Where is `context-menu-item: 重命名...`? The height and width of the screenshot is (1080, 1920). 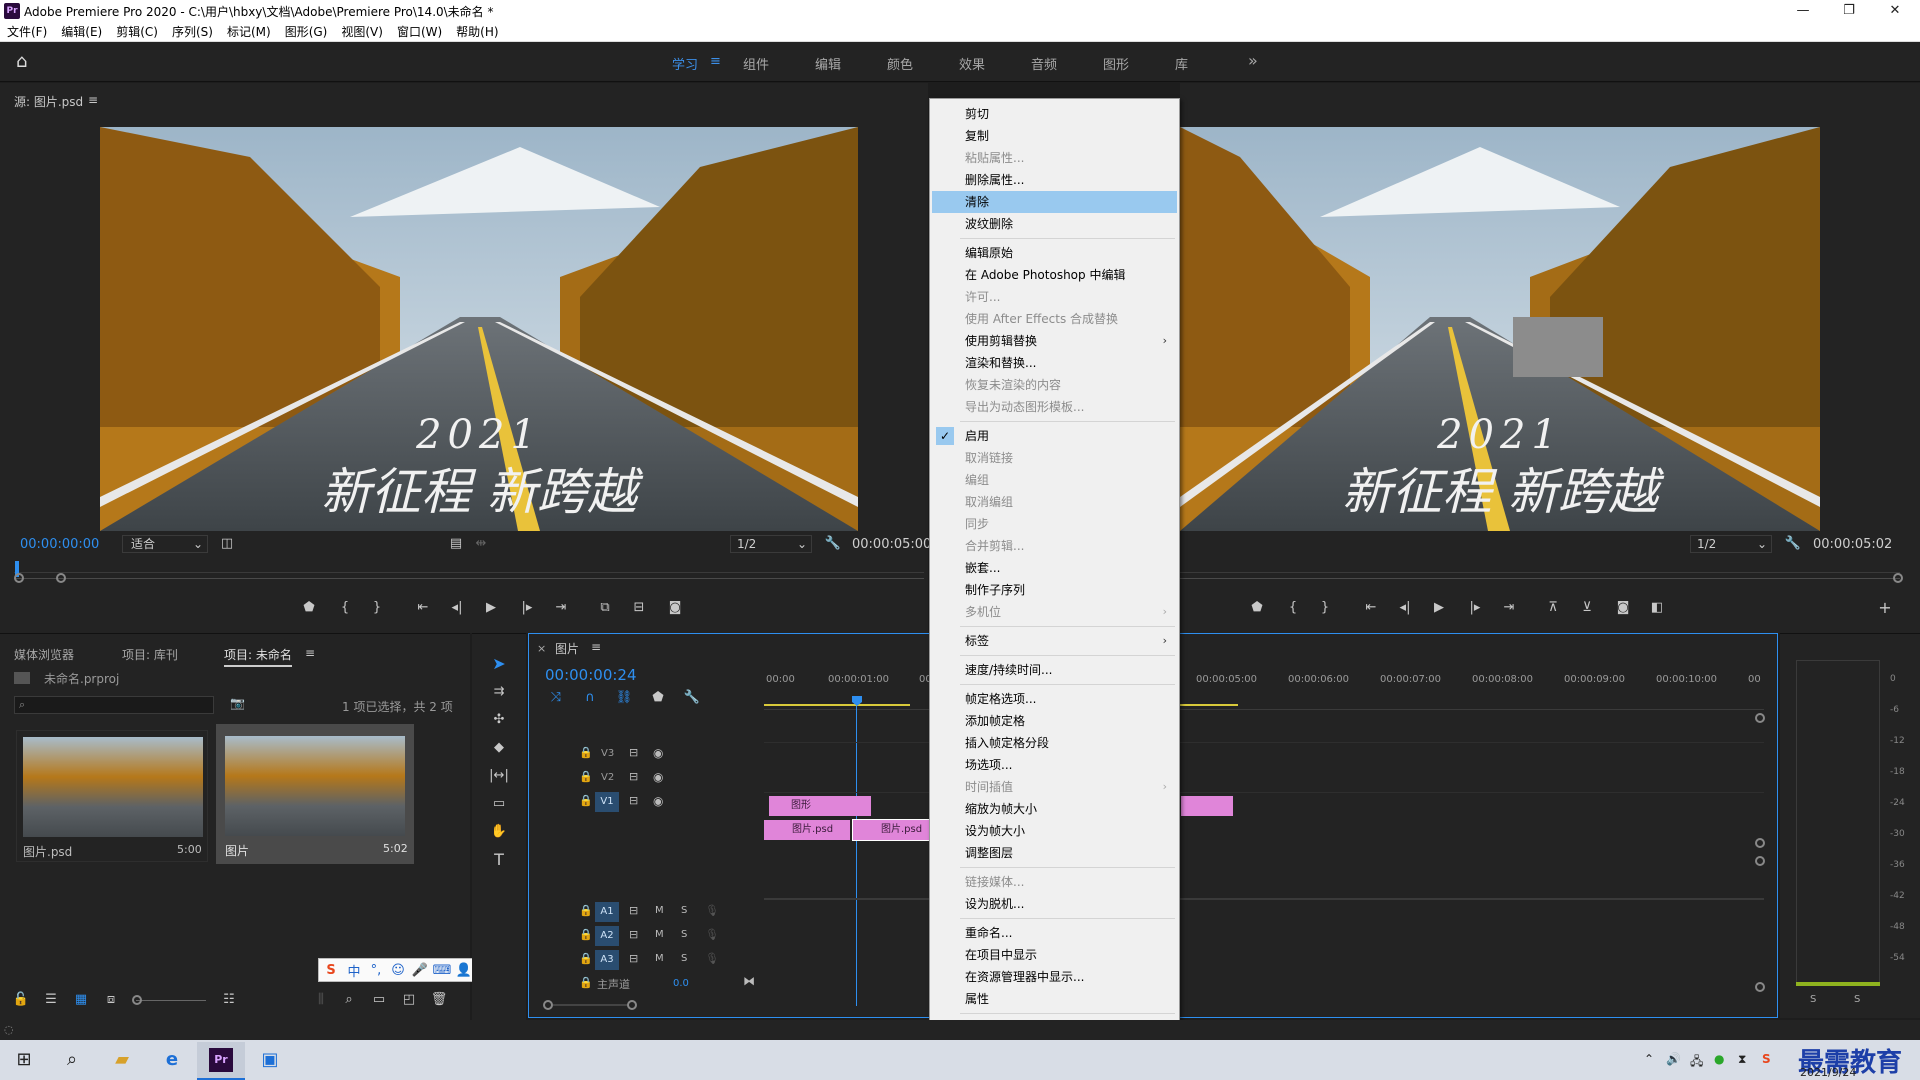
context-menu-item: 重命名... is located at coordinates (1054, 933).